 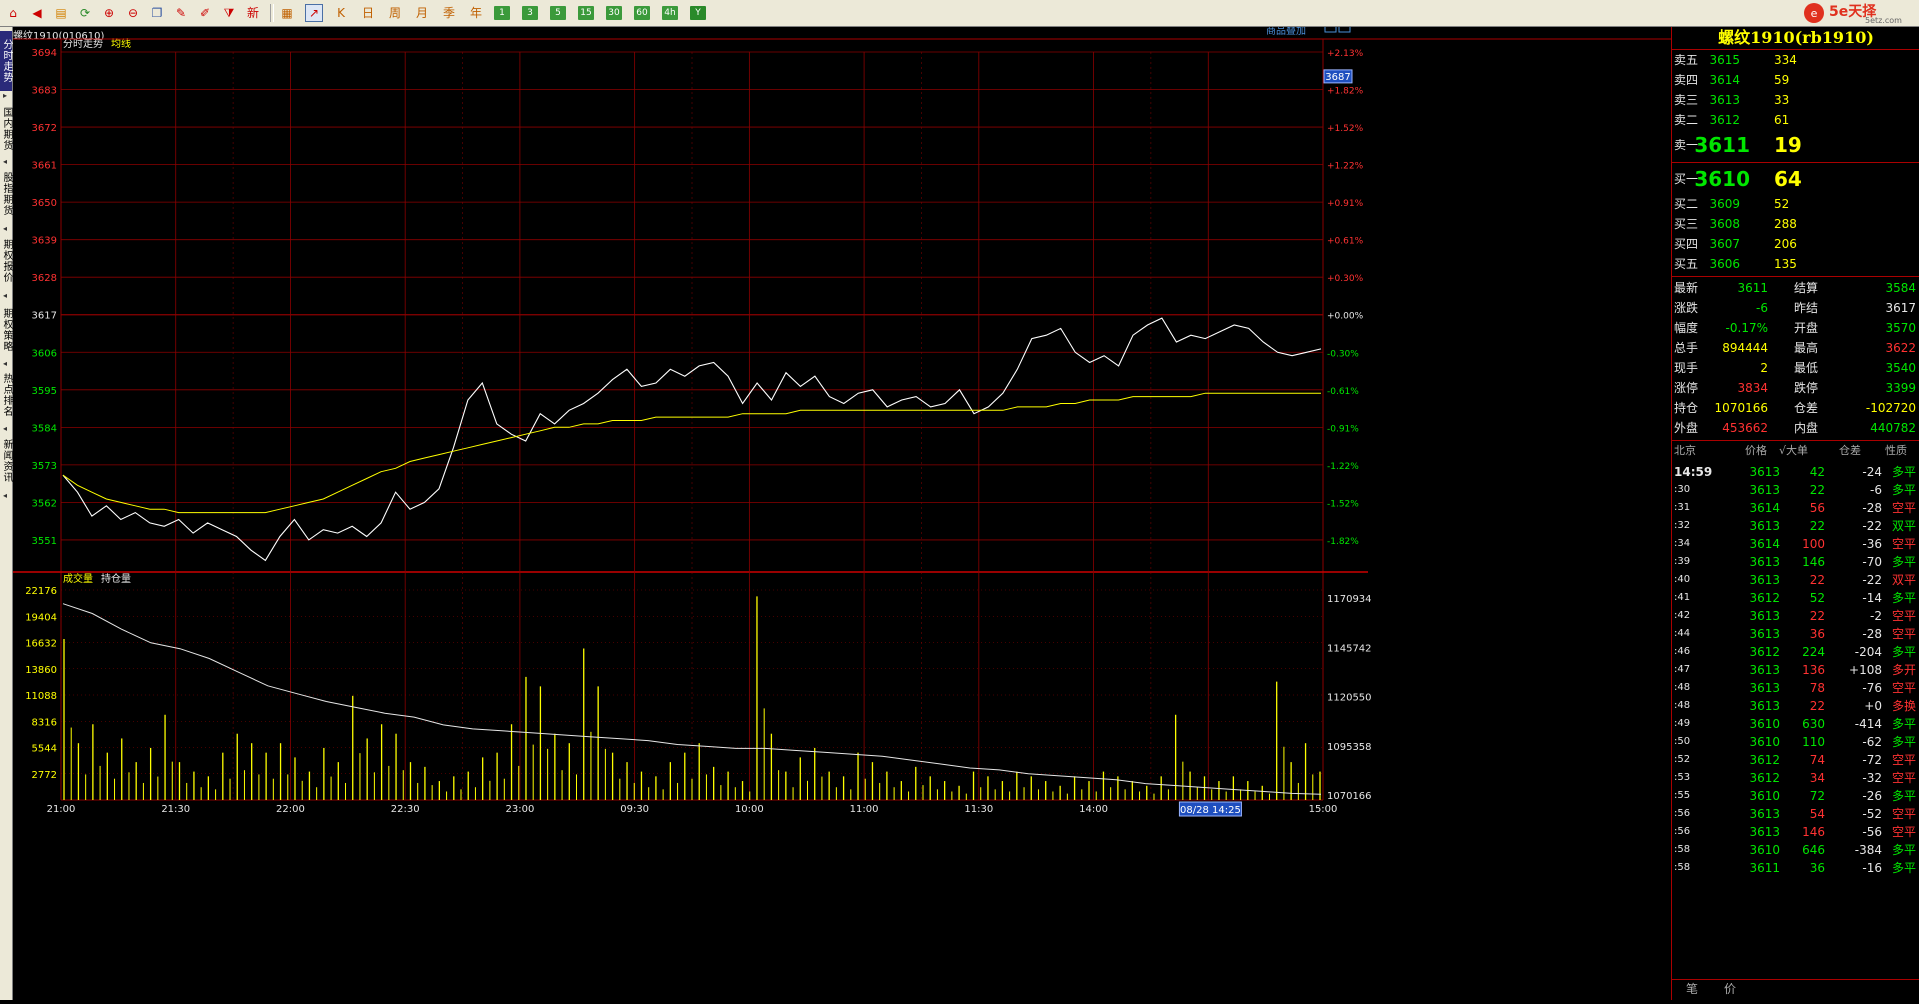 What do you see at coordinates (253, 13) in the screenshot?
I see `new-icon: 新` at bounding box center [253, 13].